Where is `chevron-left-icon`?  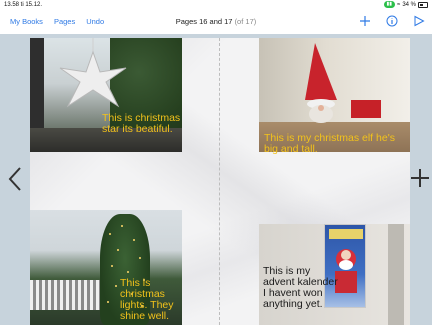
chevron-left-icon is located at coordinates (15, 179).